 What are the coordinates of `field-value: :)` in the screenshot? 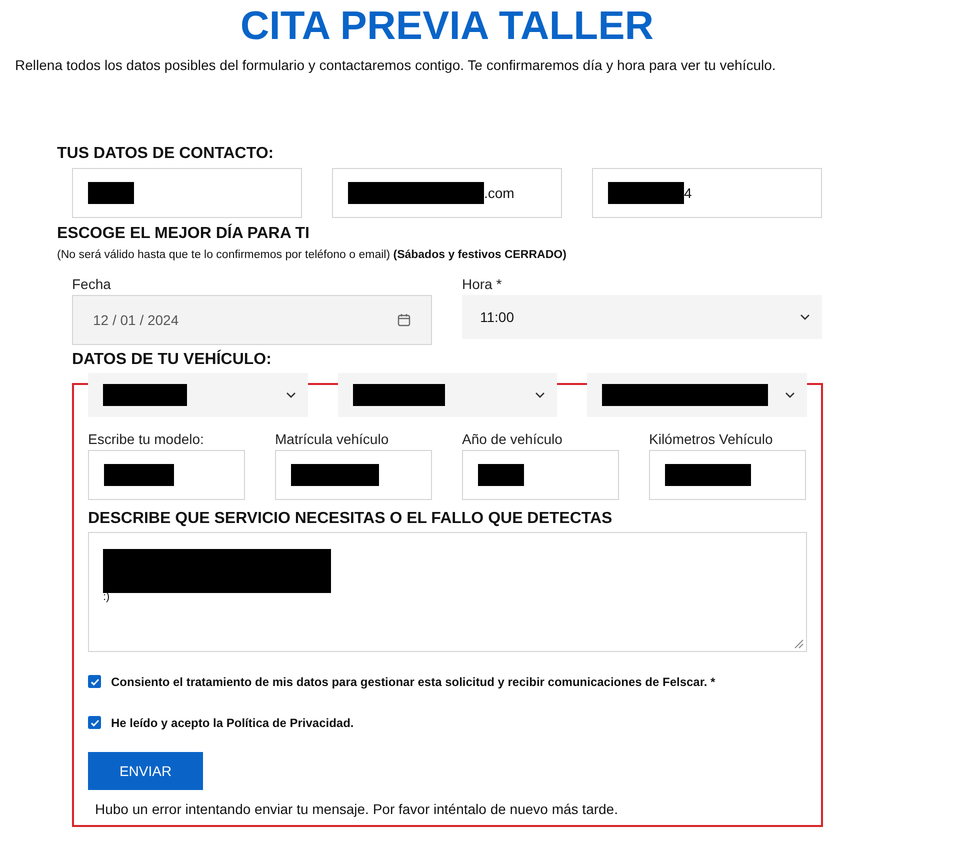 It's located at (107, 597).